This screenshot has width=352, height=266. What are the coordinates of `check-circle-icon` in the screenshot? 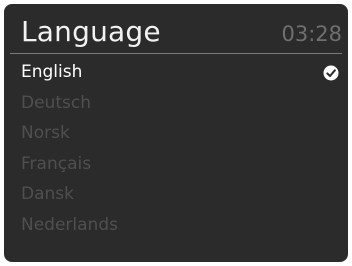 It's located at (331, 73).